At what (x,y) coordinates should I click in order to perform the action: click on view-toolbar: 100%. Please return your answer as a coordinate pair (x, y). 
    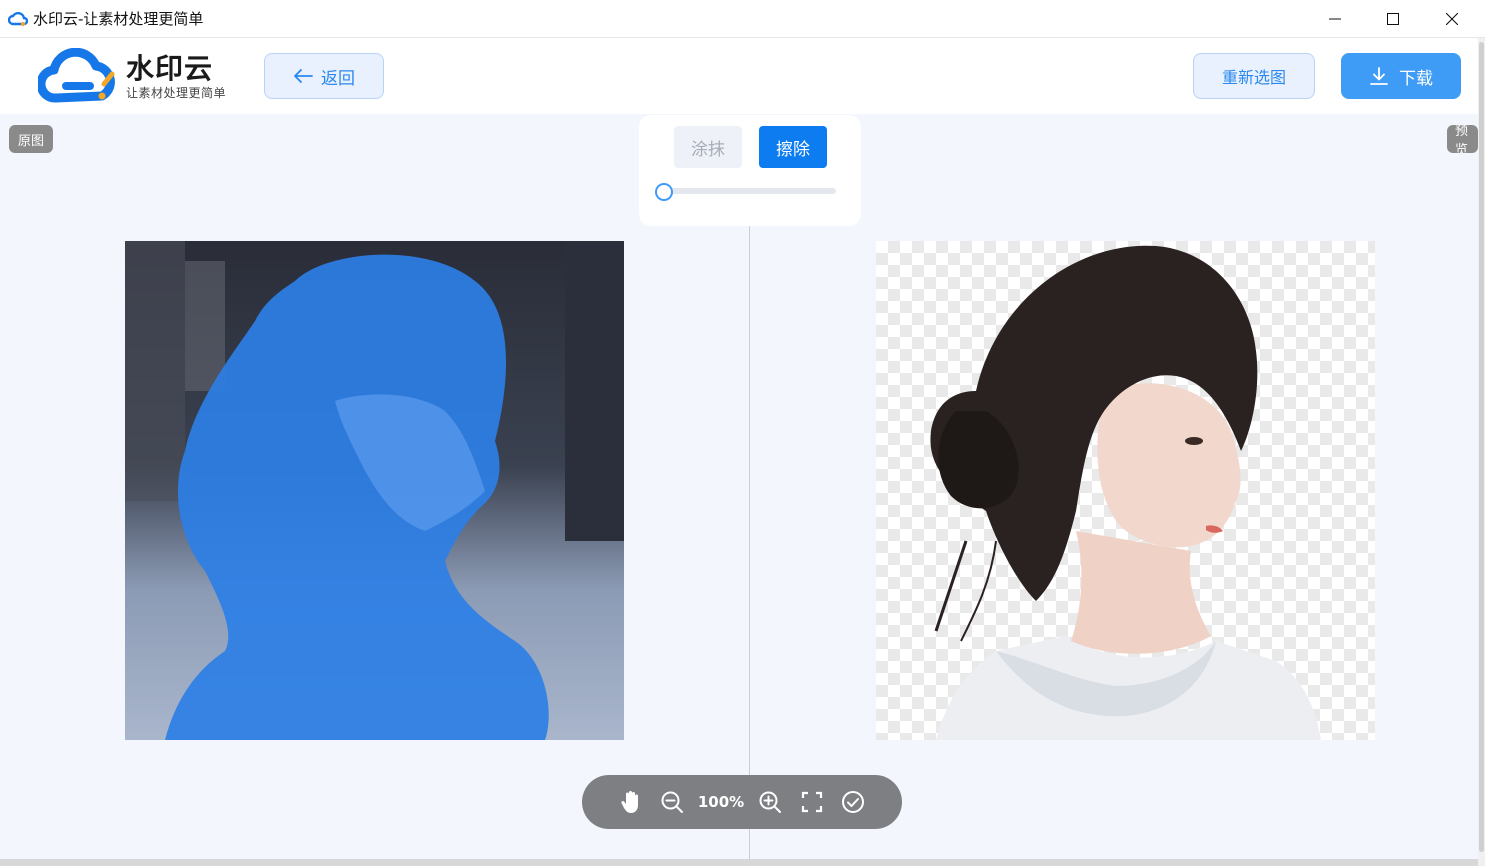
    Looking at the image, I should click on (742, 802).